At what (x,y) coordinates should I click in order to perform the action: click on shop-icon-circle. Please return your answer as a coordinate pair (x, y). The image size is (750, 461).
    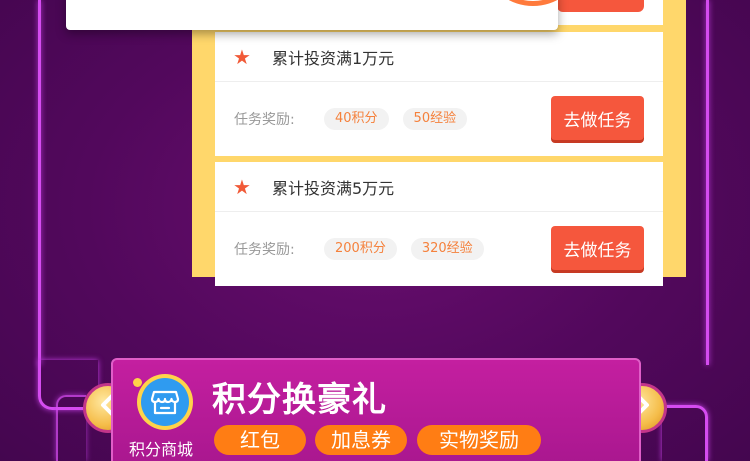
    Looking at the image, I should click on (165, 402).